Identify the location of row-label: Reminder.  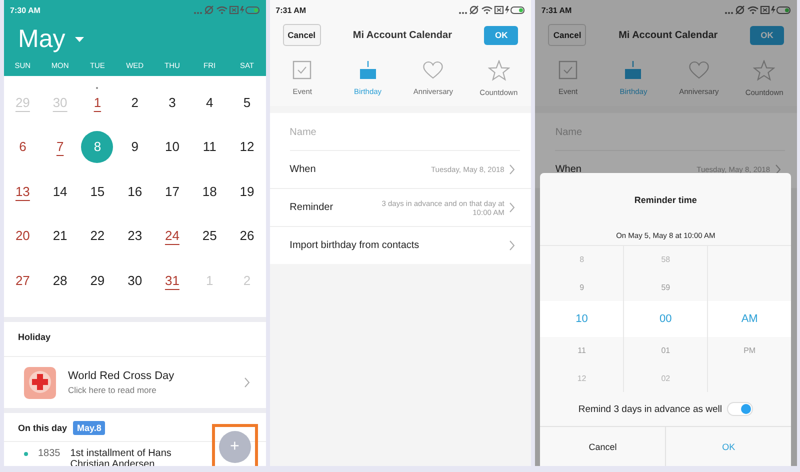
(312, 207).